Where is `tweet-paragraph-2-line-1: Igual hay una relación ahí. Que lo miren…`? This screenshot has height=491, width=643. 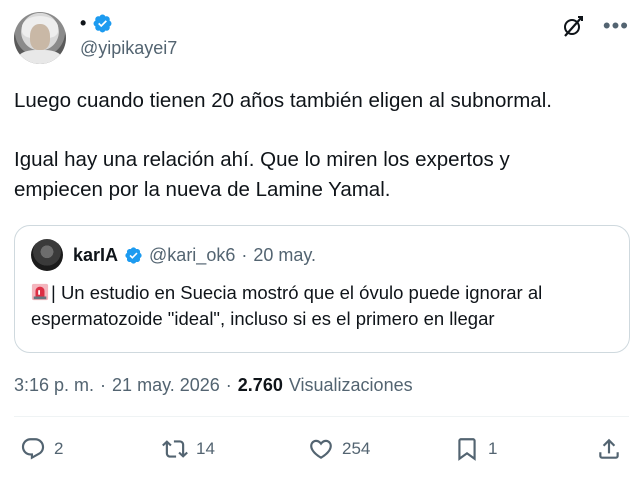 tweet-paragraph-2-line-1: Igual hay una relación ahí. Que lo miren… is located at coordinates (262, 159).